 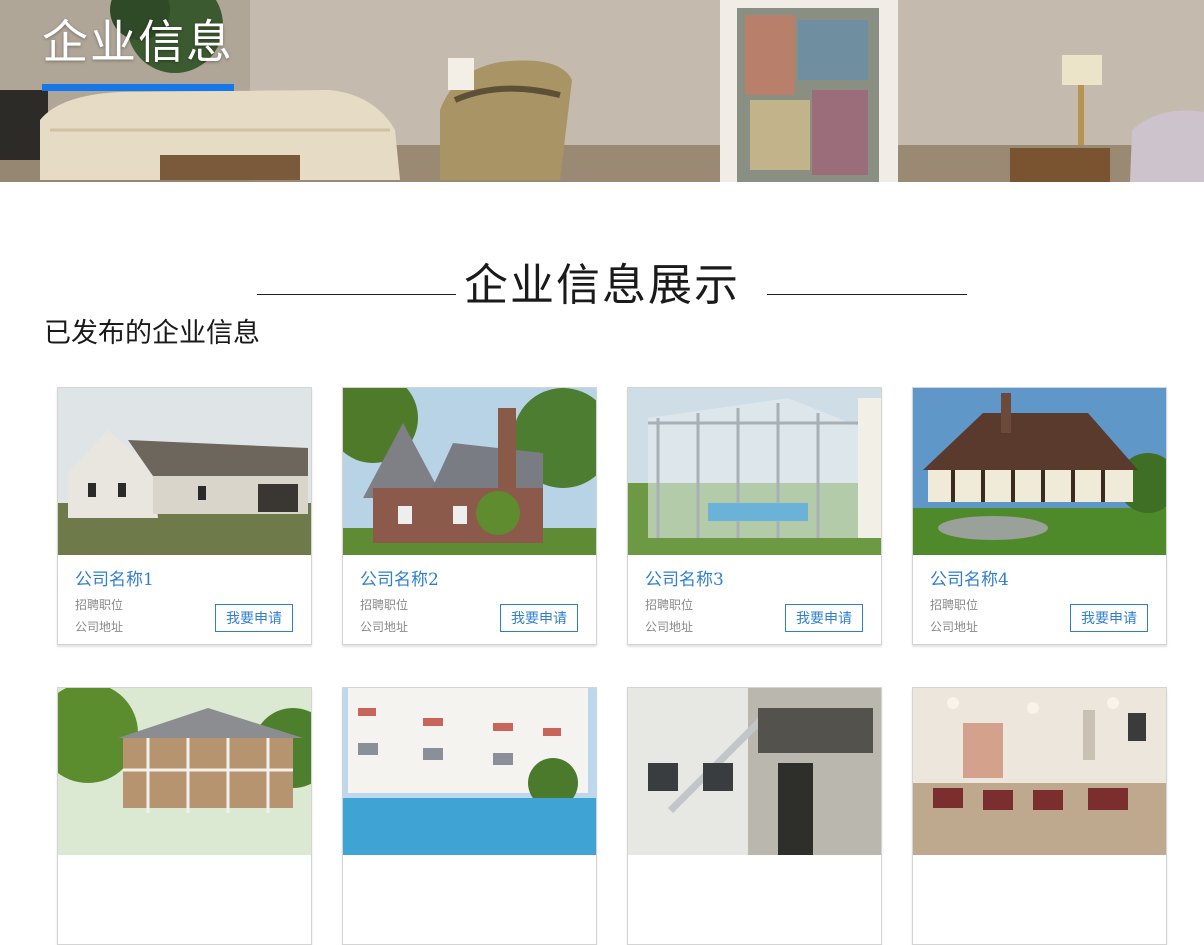 What do you see at coordinates (138, 42) in the screenshot?
I see `banner-title: 企业信息` at bounding box center [138, 42].